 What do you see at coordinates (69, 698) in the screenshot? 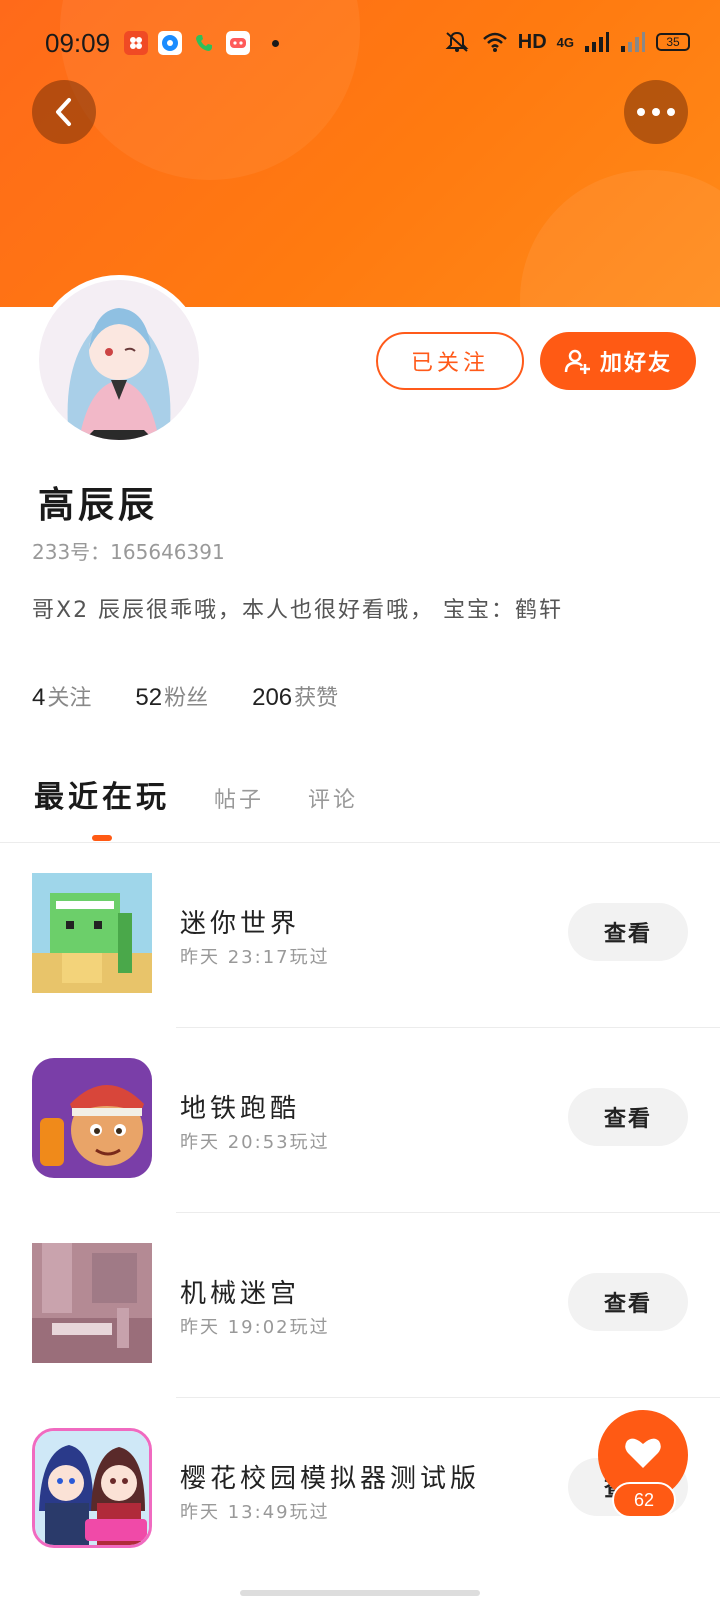
I see `stat-following-label: 关注` at bounding box center [69, 698].